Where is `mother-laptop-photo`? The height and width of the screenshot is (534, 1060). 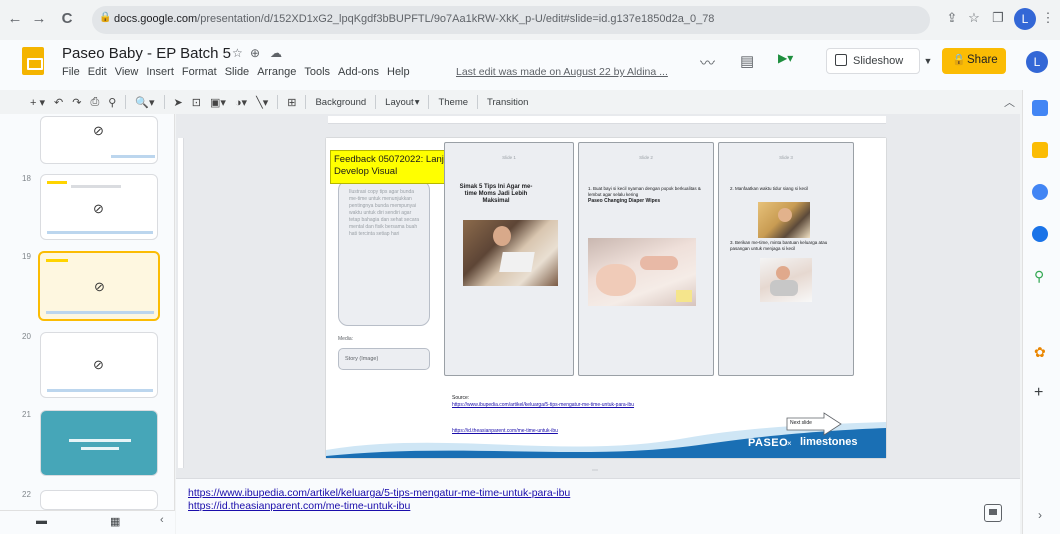
mother-laptop-photo is located at coordinates (510, 253).